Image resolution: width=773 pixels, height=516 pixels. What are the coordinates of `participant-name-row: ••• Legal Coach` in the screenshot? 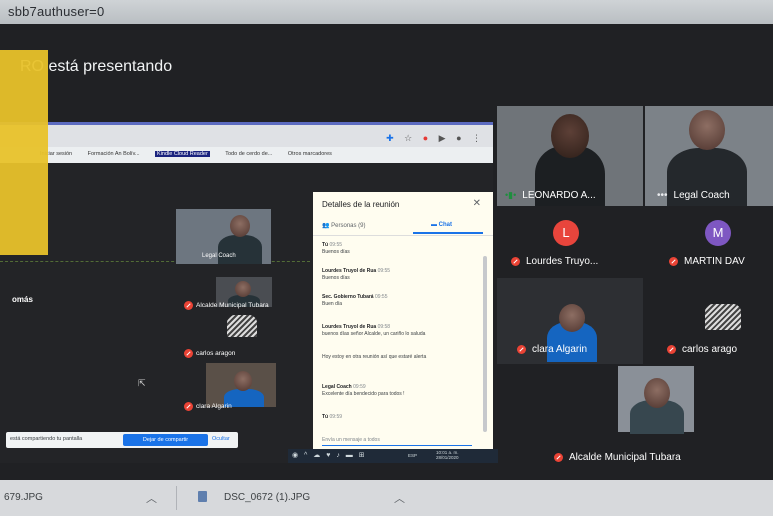 It's located at (693, 195).